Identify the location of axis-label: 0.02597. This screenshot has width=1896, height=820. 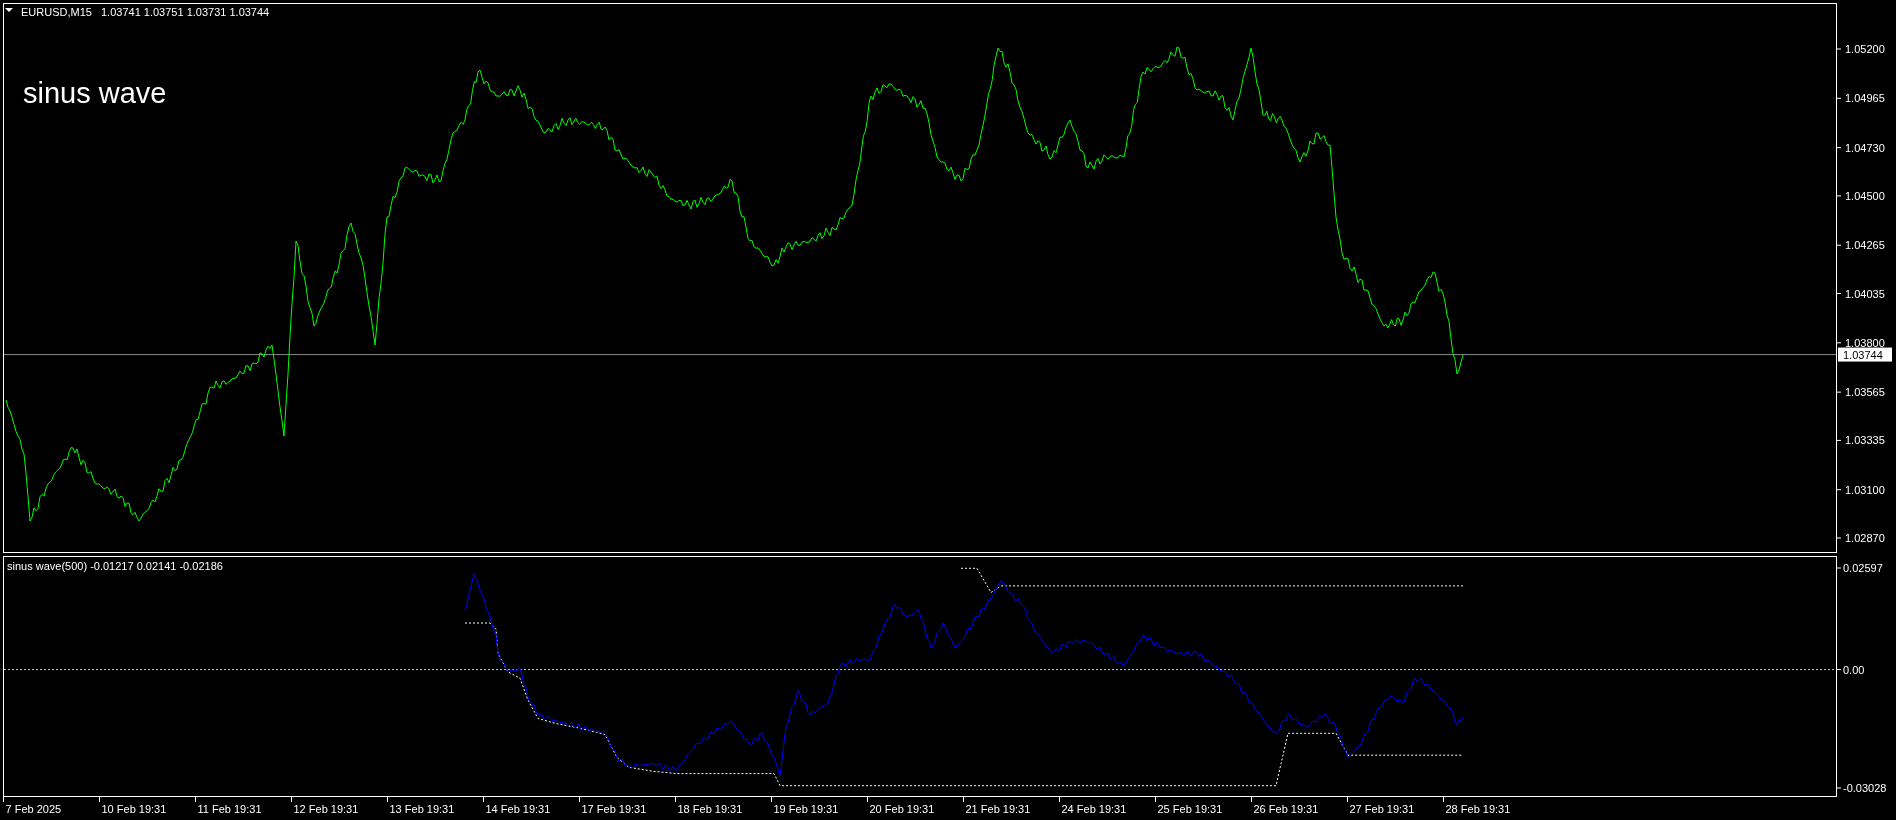
(1863, 568).